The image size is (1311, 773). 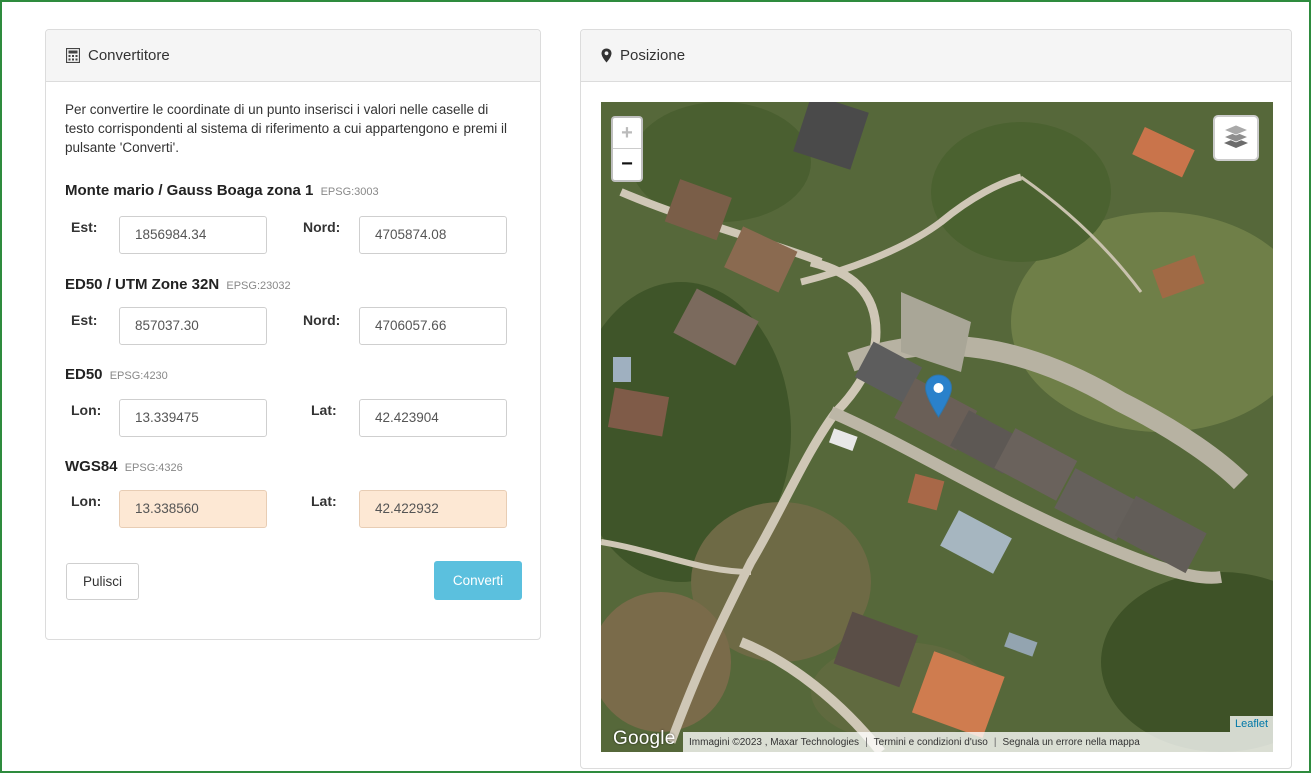 I want to click on zoom-in-button: +, so click(x=627, y=133).